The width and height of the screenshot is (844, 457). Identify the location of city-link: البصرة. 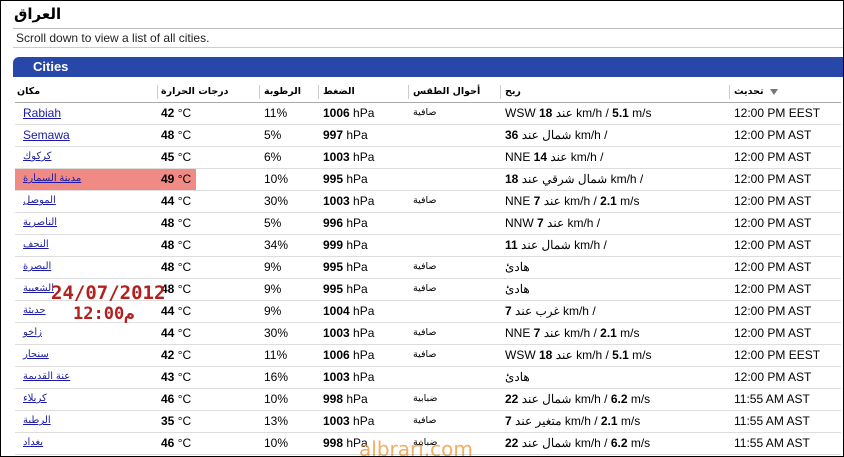
(37, 266).